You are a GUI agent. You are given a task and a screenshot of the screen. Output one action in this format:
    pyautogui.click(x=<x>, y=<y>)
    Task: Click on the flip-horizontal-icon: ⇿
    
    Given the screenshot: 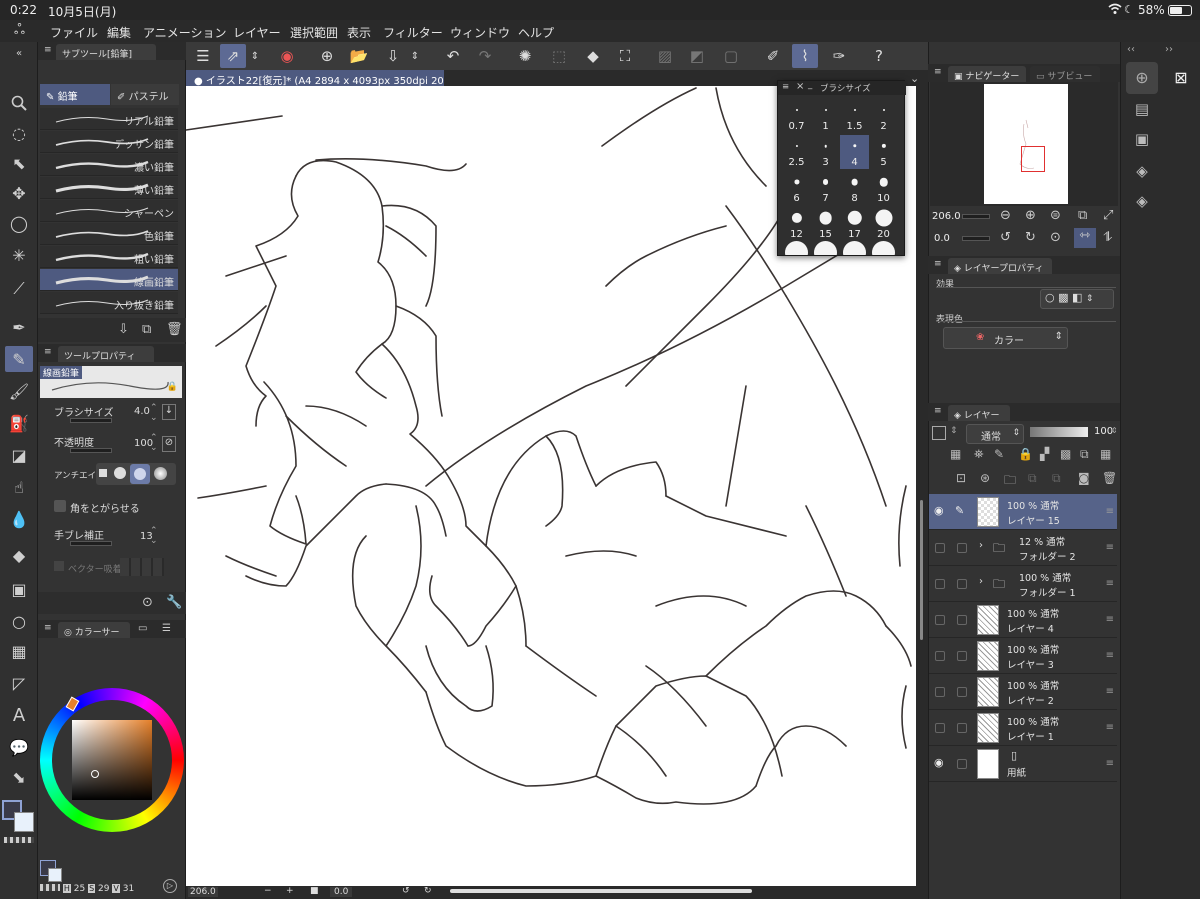 What is the action you would take?
    pyautogui.click(x=1085, y=238)
    